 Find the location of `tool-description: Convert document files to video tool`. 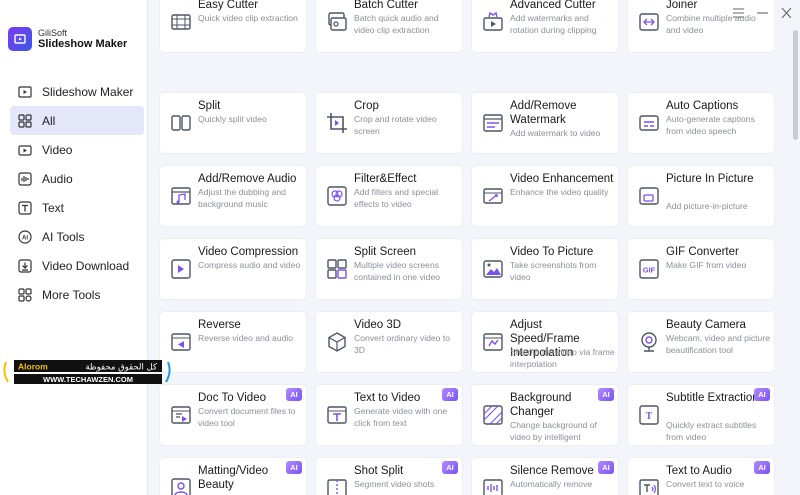

tool-description: Convert document files to video tool is located at coordinates (247, 417).